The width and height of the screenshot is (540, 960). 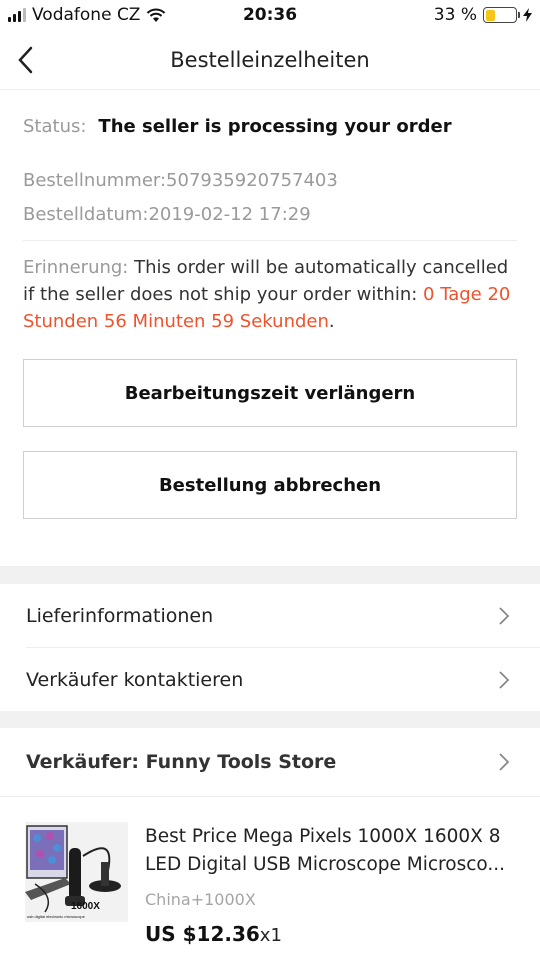 I want to click on product-variant: China+1000X, so click(x=200, y=899).